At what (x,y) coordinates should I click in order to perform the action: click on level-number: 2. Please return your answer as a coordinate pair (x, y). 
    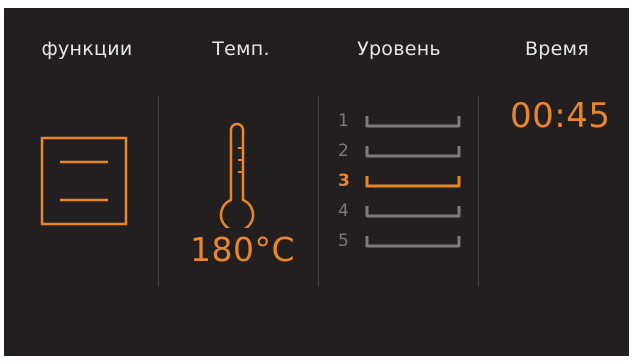
    Looking at the image, I should click on (343, 151).